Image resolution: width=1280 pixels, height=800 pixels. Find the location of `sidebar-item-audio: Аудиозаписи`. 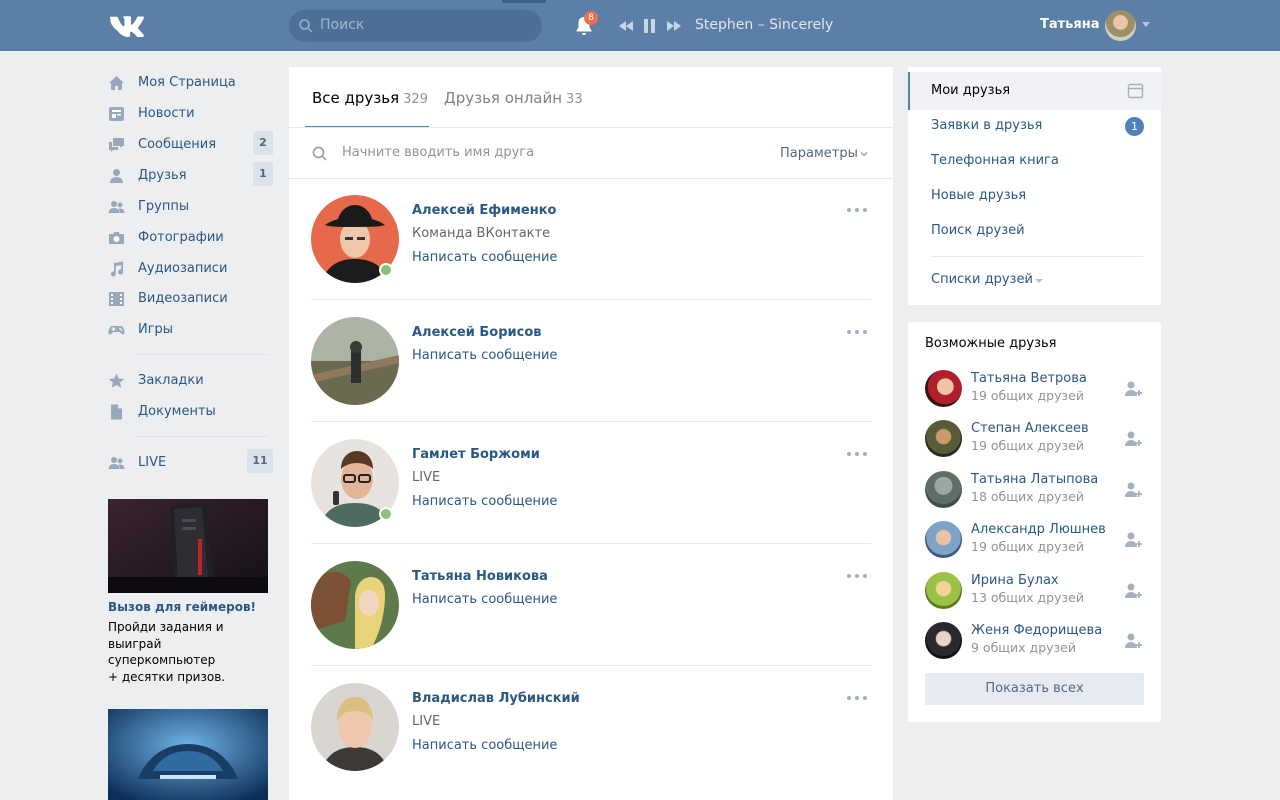

sidebar-item-audio: Аудиозаписи is located at coordinates (190, 269).